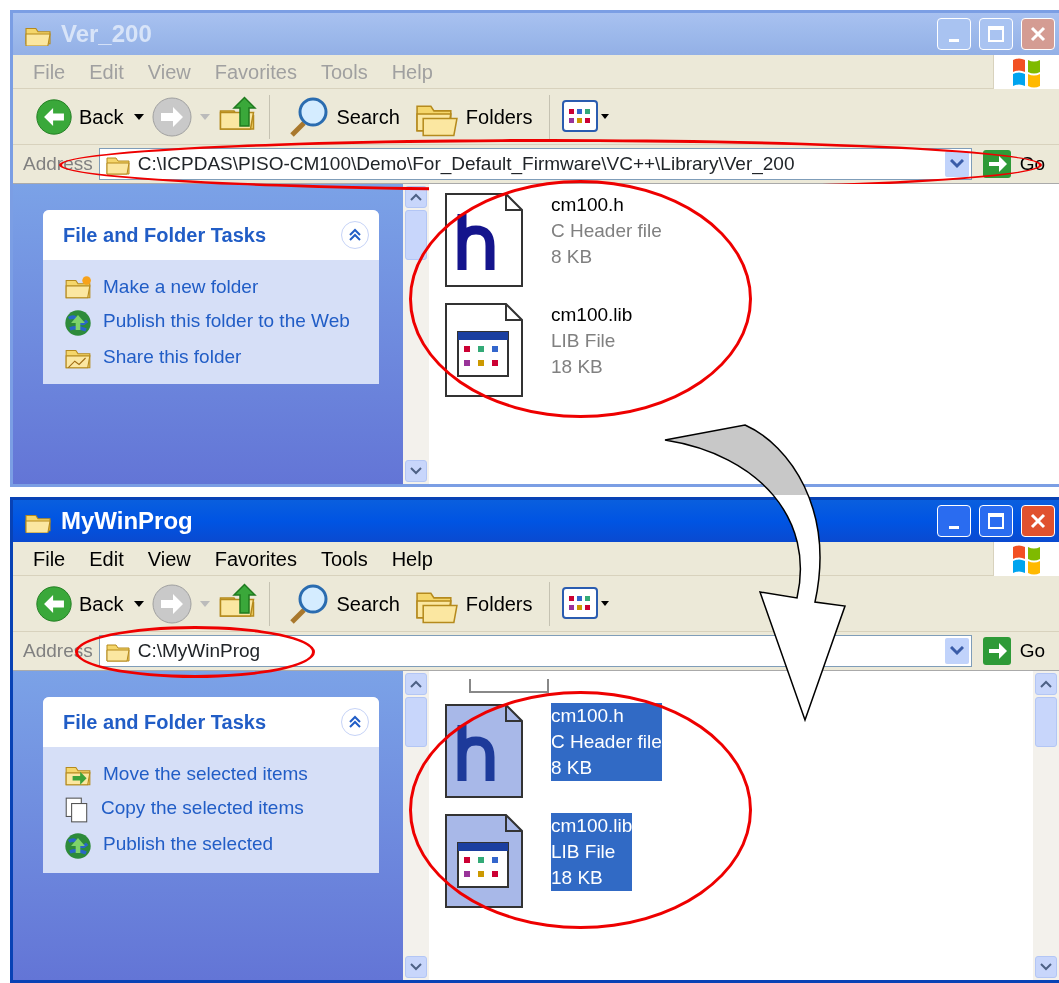 The width and height of the screenshot is (1059, 983). What do you see at coordinates (106, 558) in the screenshot?
I see `menu-item: Edit` at bounding box center [106, 558].